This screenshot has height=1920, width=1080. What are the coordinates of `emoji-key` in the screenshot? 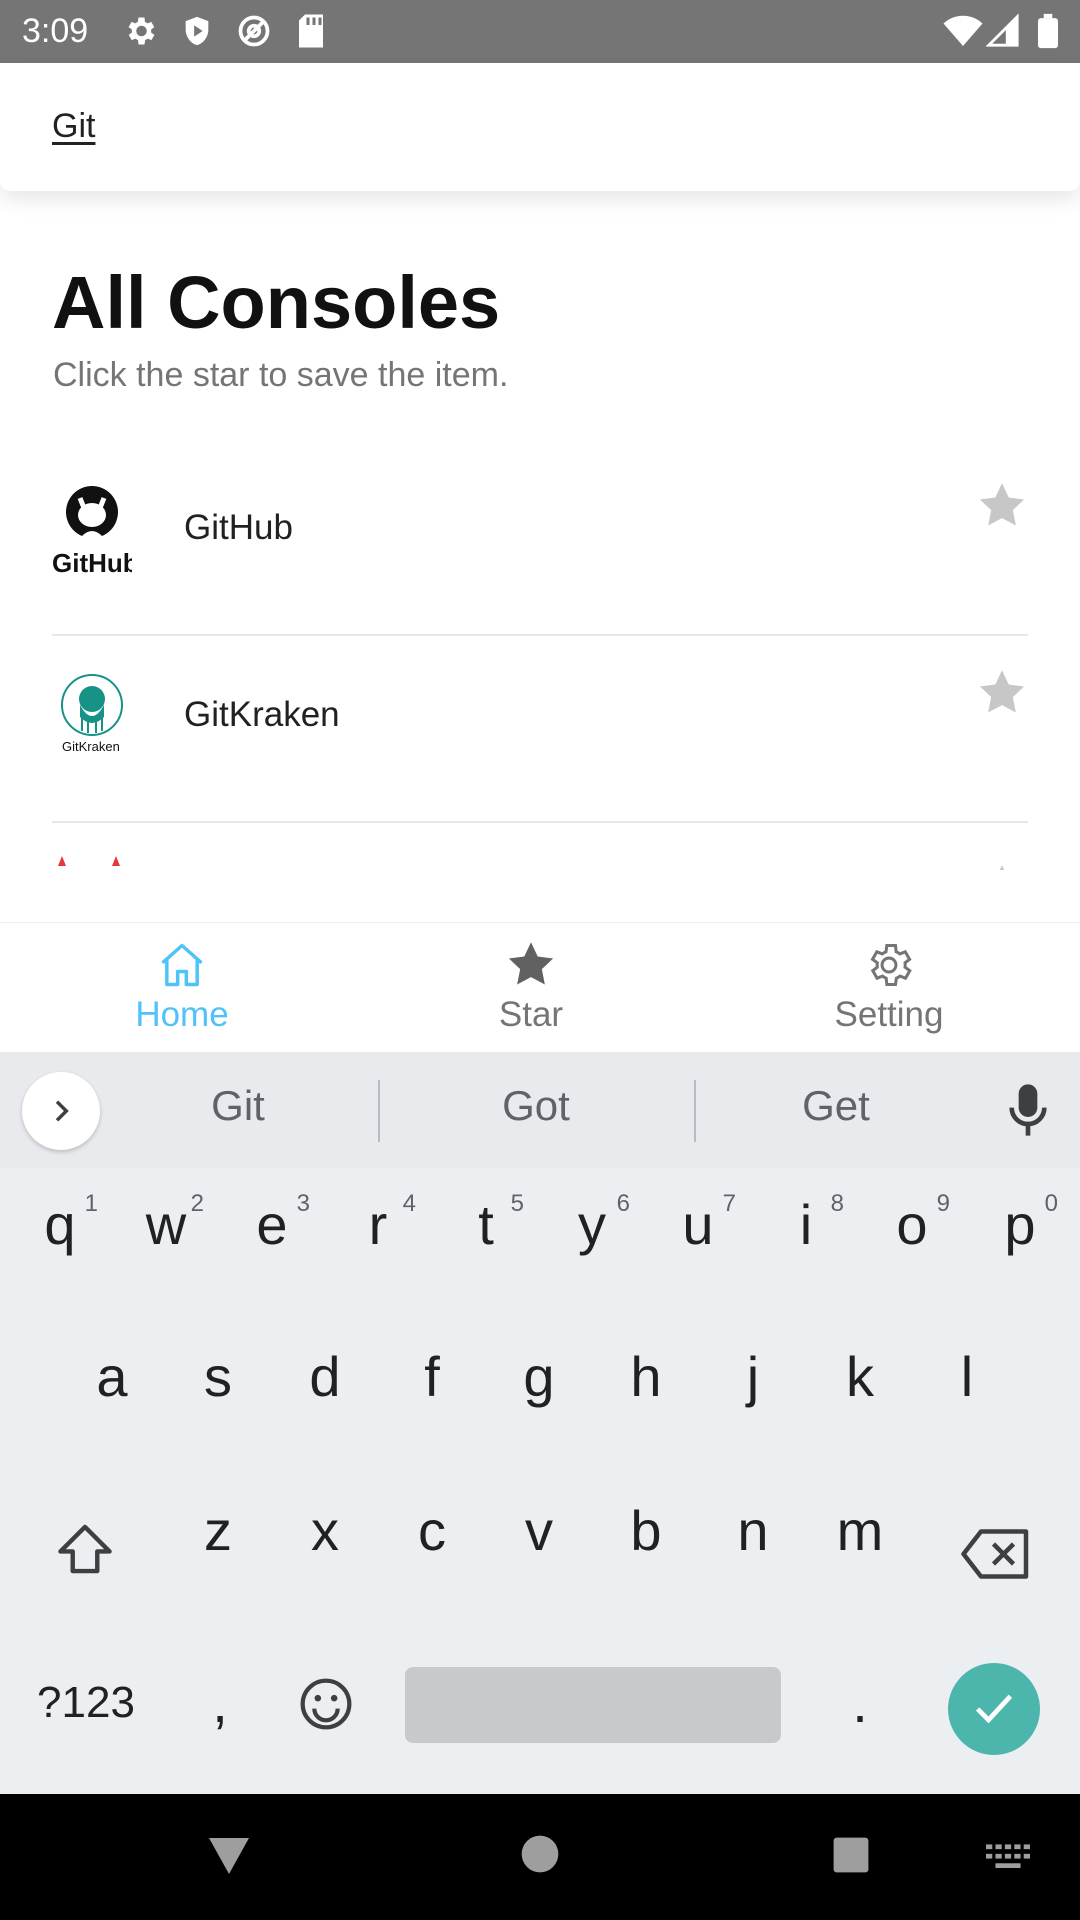 It's located at (326, 1710).